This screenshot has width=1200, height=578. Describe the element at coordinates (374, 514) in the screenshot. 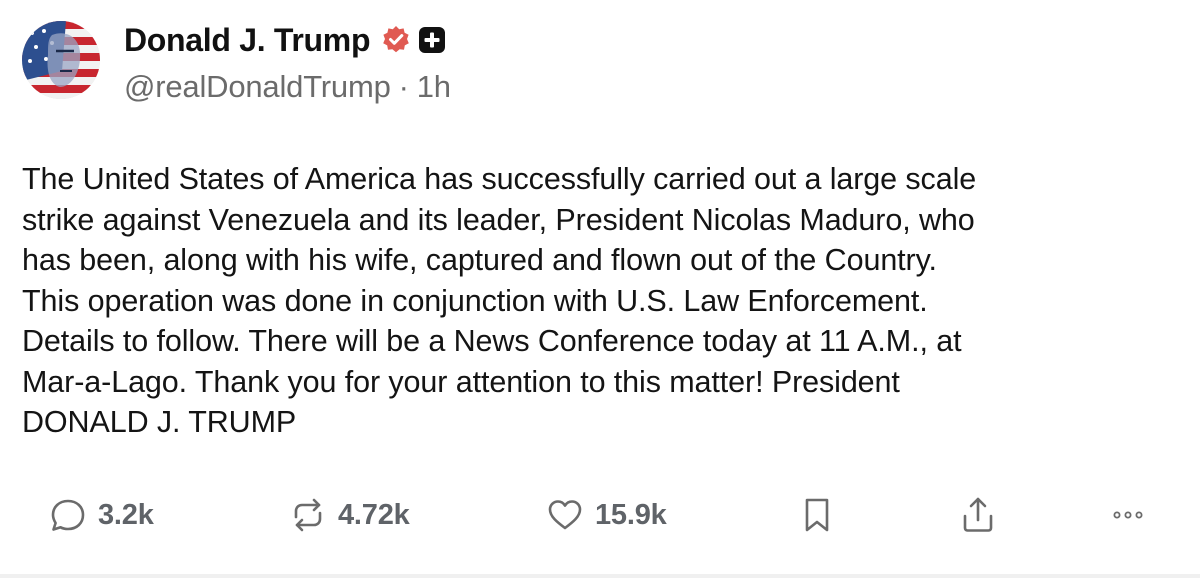

I see `repost-count: 4.72k` at that location.